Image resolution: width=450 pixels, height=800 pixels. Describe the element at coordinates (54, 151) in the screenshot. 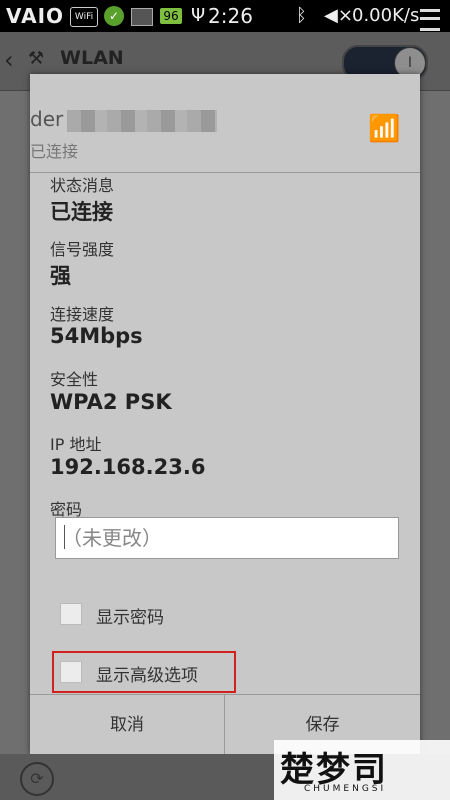

I see `network-status: 已连接` at that location.